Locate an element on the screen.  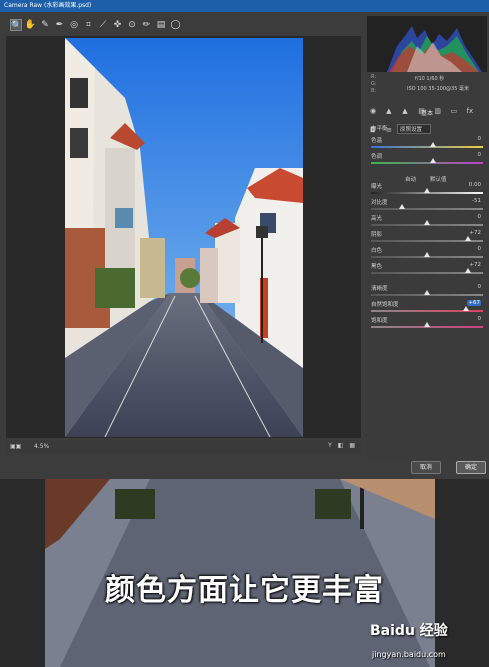
whites-value: 0 is located at coordinates (480, 249).